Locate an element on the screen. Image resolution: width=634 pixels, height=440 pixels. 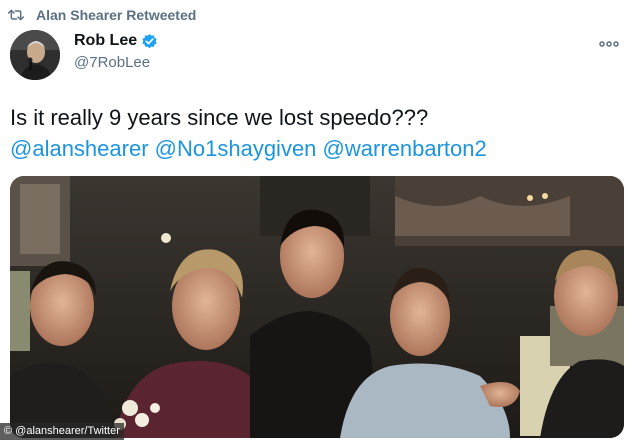
photo-credit: © @alanshearer/Twitter is located at coordinates (62, 431).